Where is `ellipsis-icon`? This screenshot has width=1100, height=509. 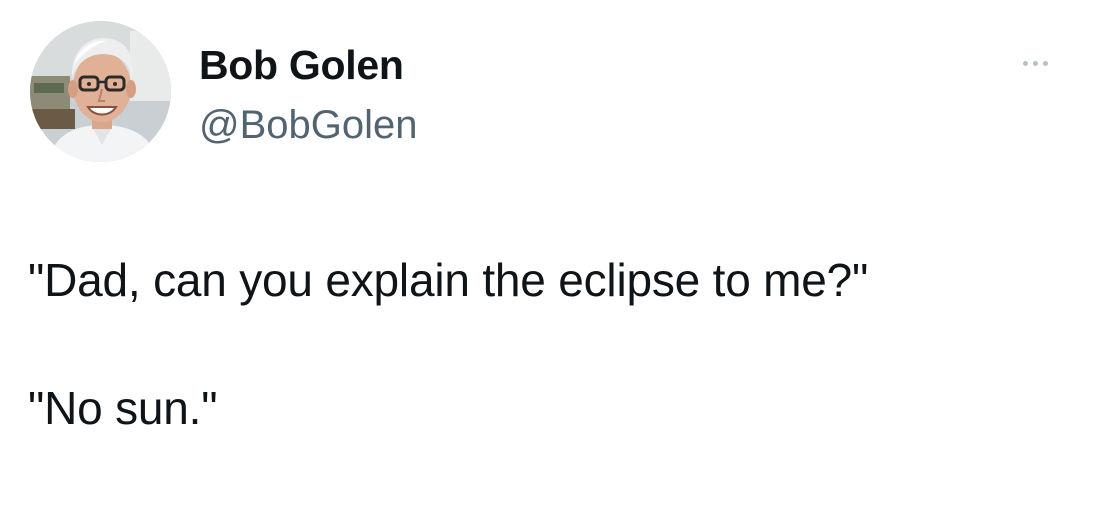
ellipsis-icon is located at coordinates (1035, 63).